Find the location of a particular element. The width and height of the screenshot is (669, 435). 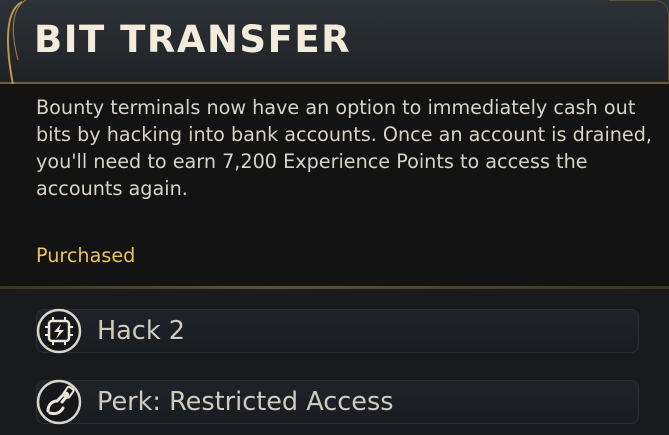

header-corner-frame is located at coordinates (639, 42).